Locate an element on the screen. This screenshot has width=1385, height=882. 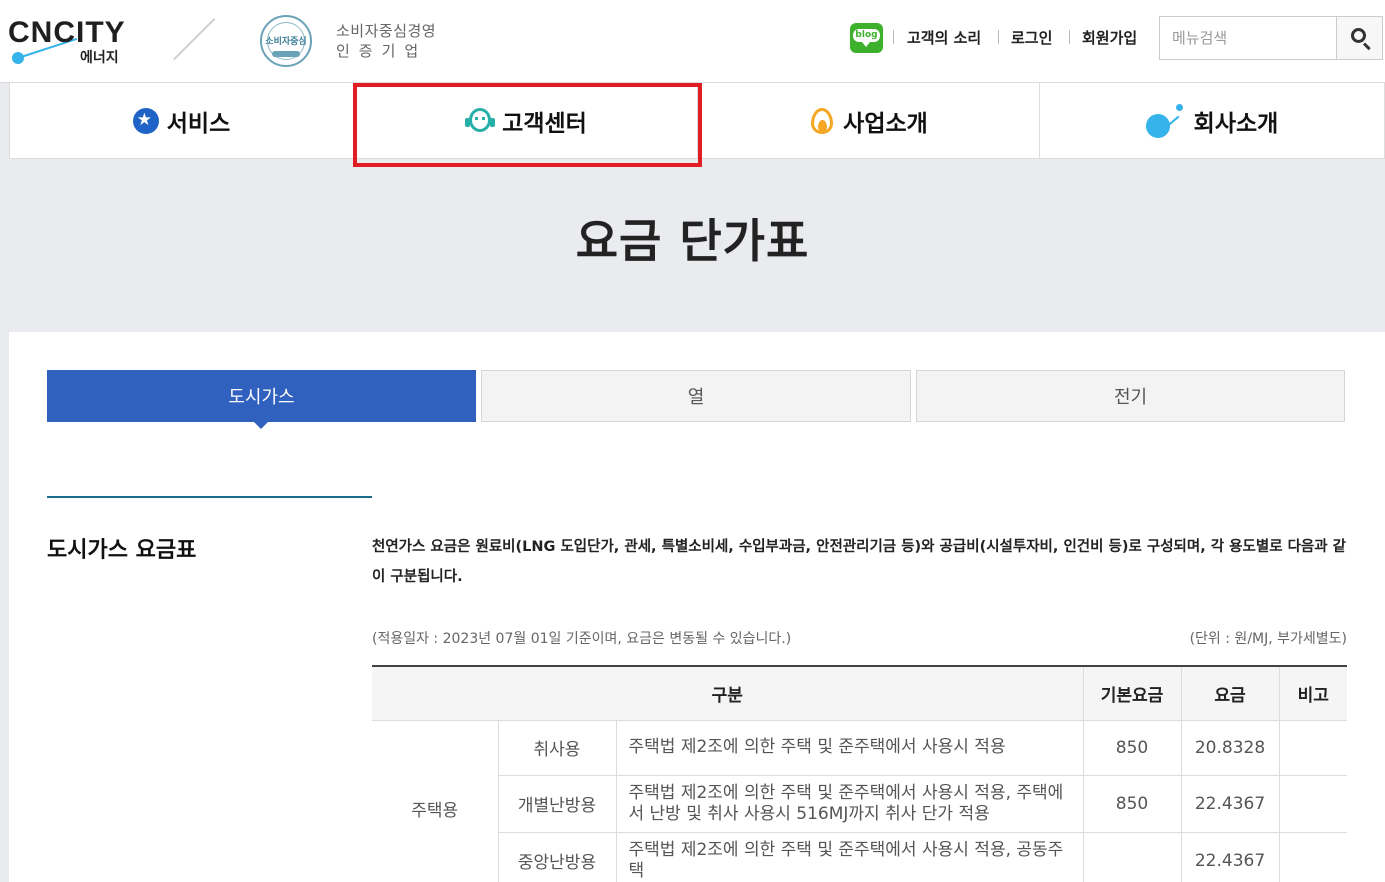
nav-item-label: 고객센터 is located at coordinates (544, 123).